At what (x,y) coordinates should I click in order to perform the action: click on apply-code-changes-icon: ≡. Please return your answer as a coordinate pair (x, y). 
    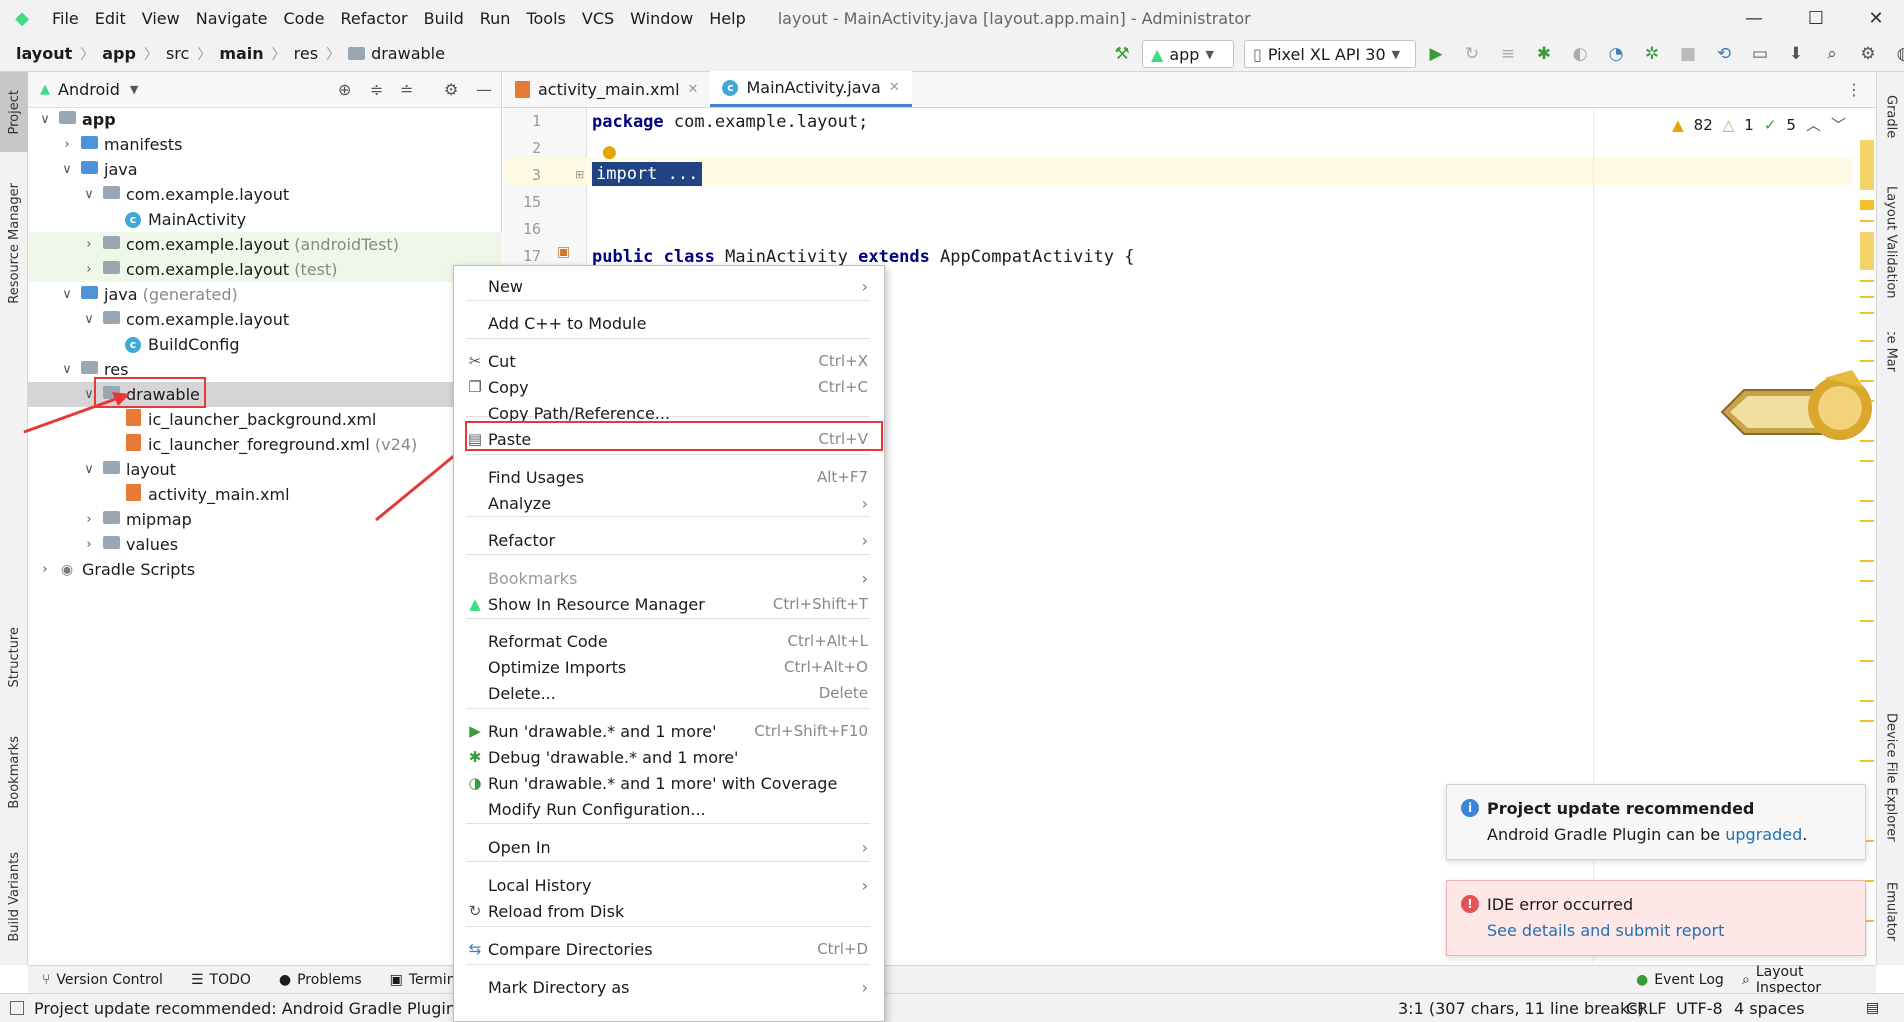
    Looking at the image, I should click on (1508, 54).